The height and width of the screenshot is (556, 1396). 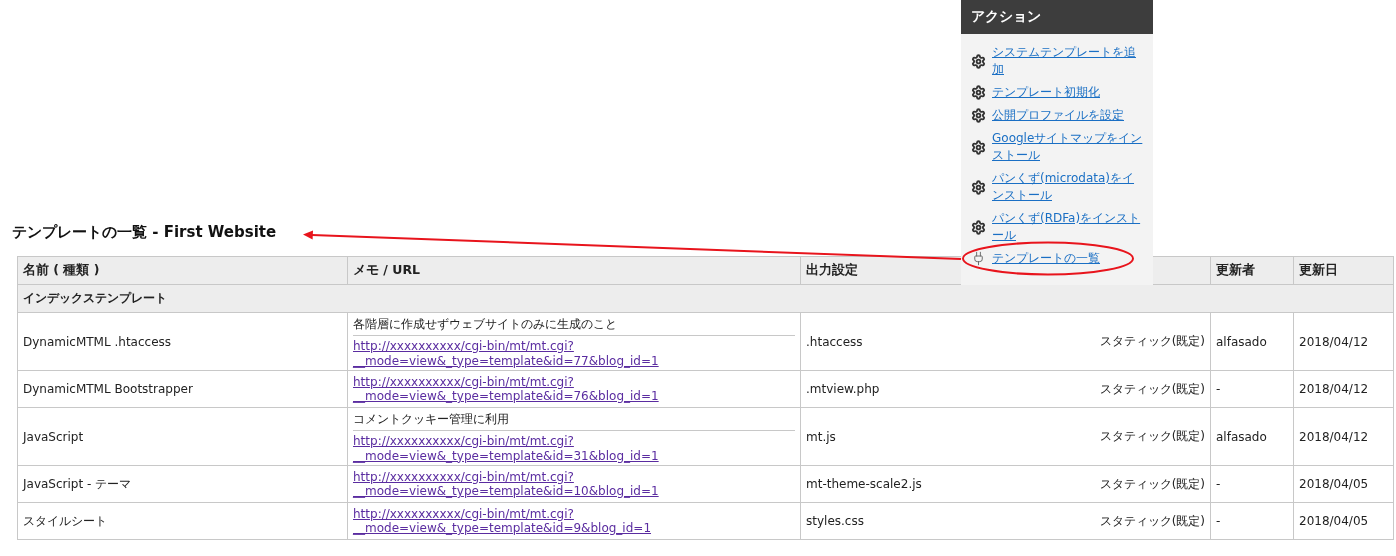 I want to click on plug-icon, so click(x=978, y=258).